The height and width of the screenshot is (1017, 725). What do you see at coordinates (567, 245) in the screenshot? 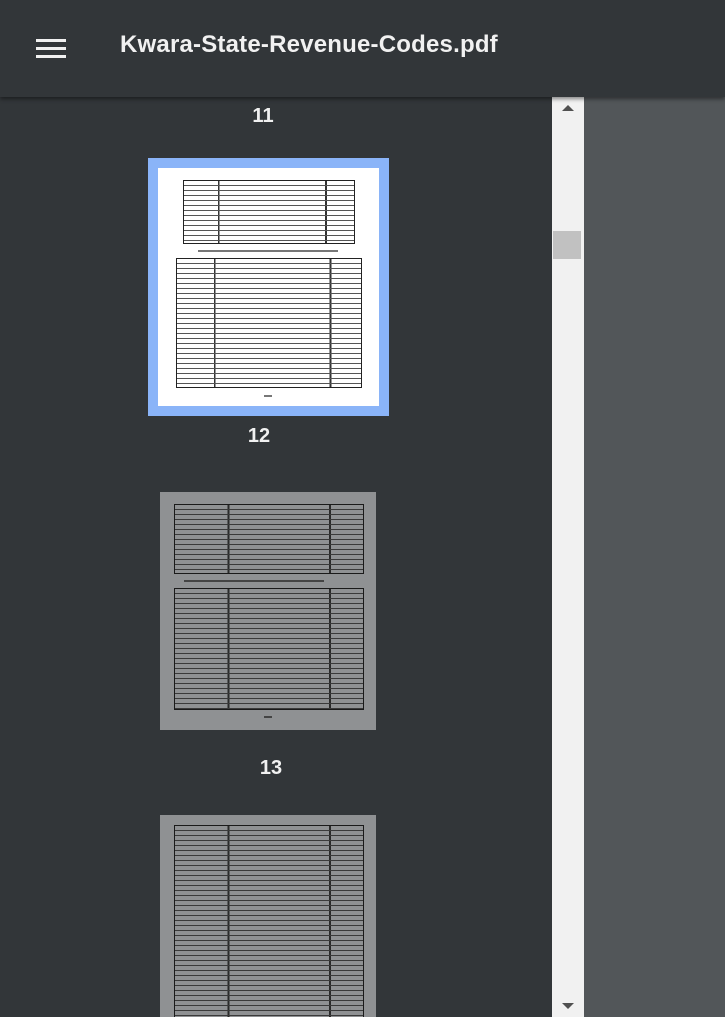
I see `scrollbar-thumb` at bounding box center [567, 245].